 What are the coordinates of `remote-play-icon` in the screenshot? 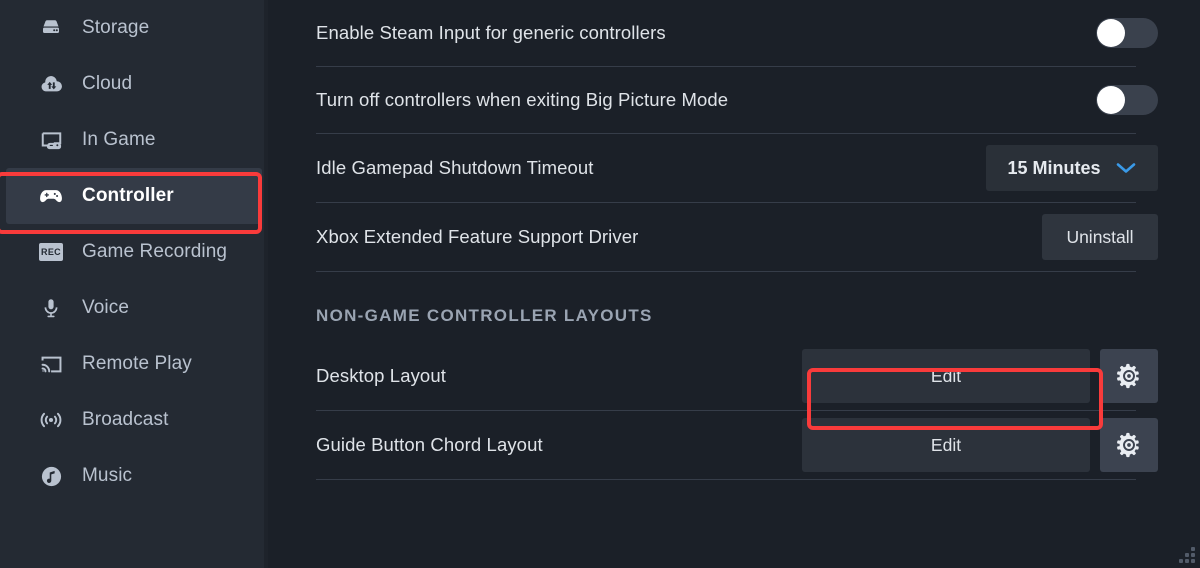 It's located at (51, 364).